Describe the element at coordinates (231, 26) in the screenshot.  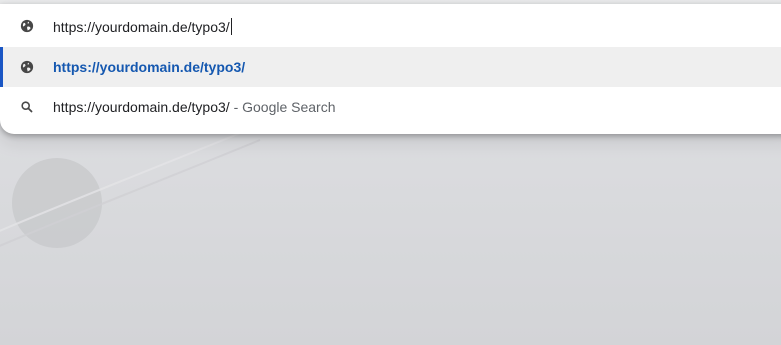
I see `text-caret` at that location.